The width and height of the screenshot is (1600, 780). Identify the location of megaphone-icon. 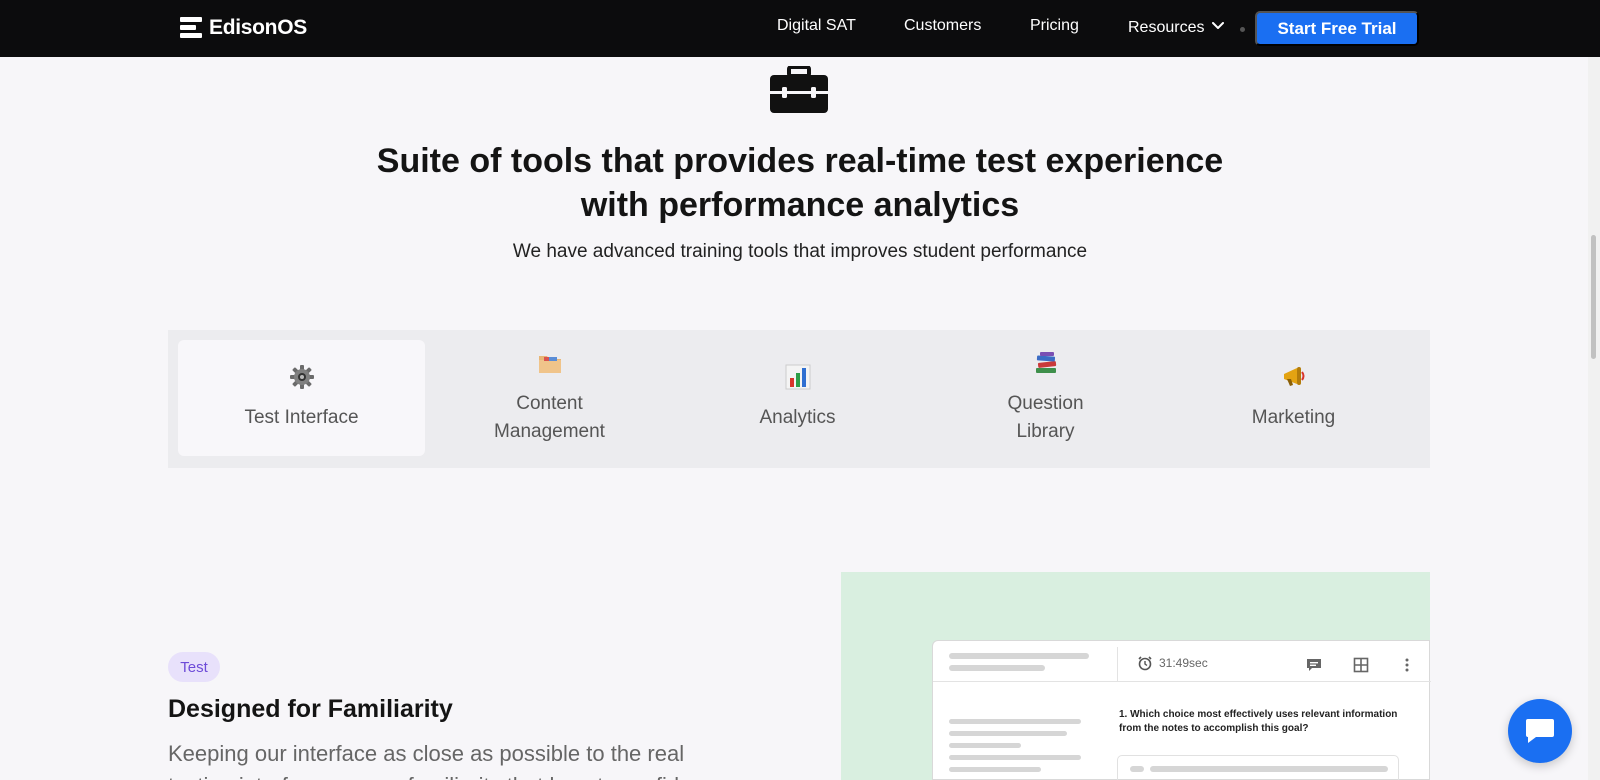
(1293, 376).